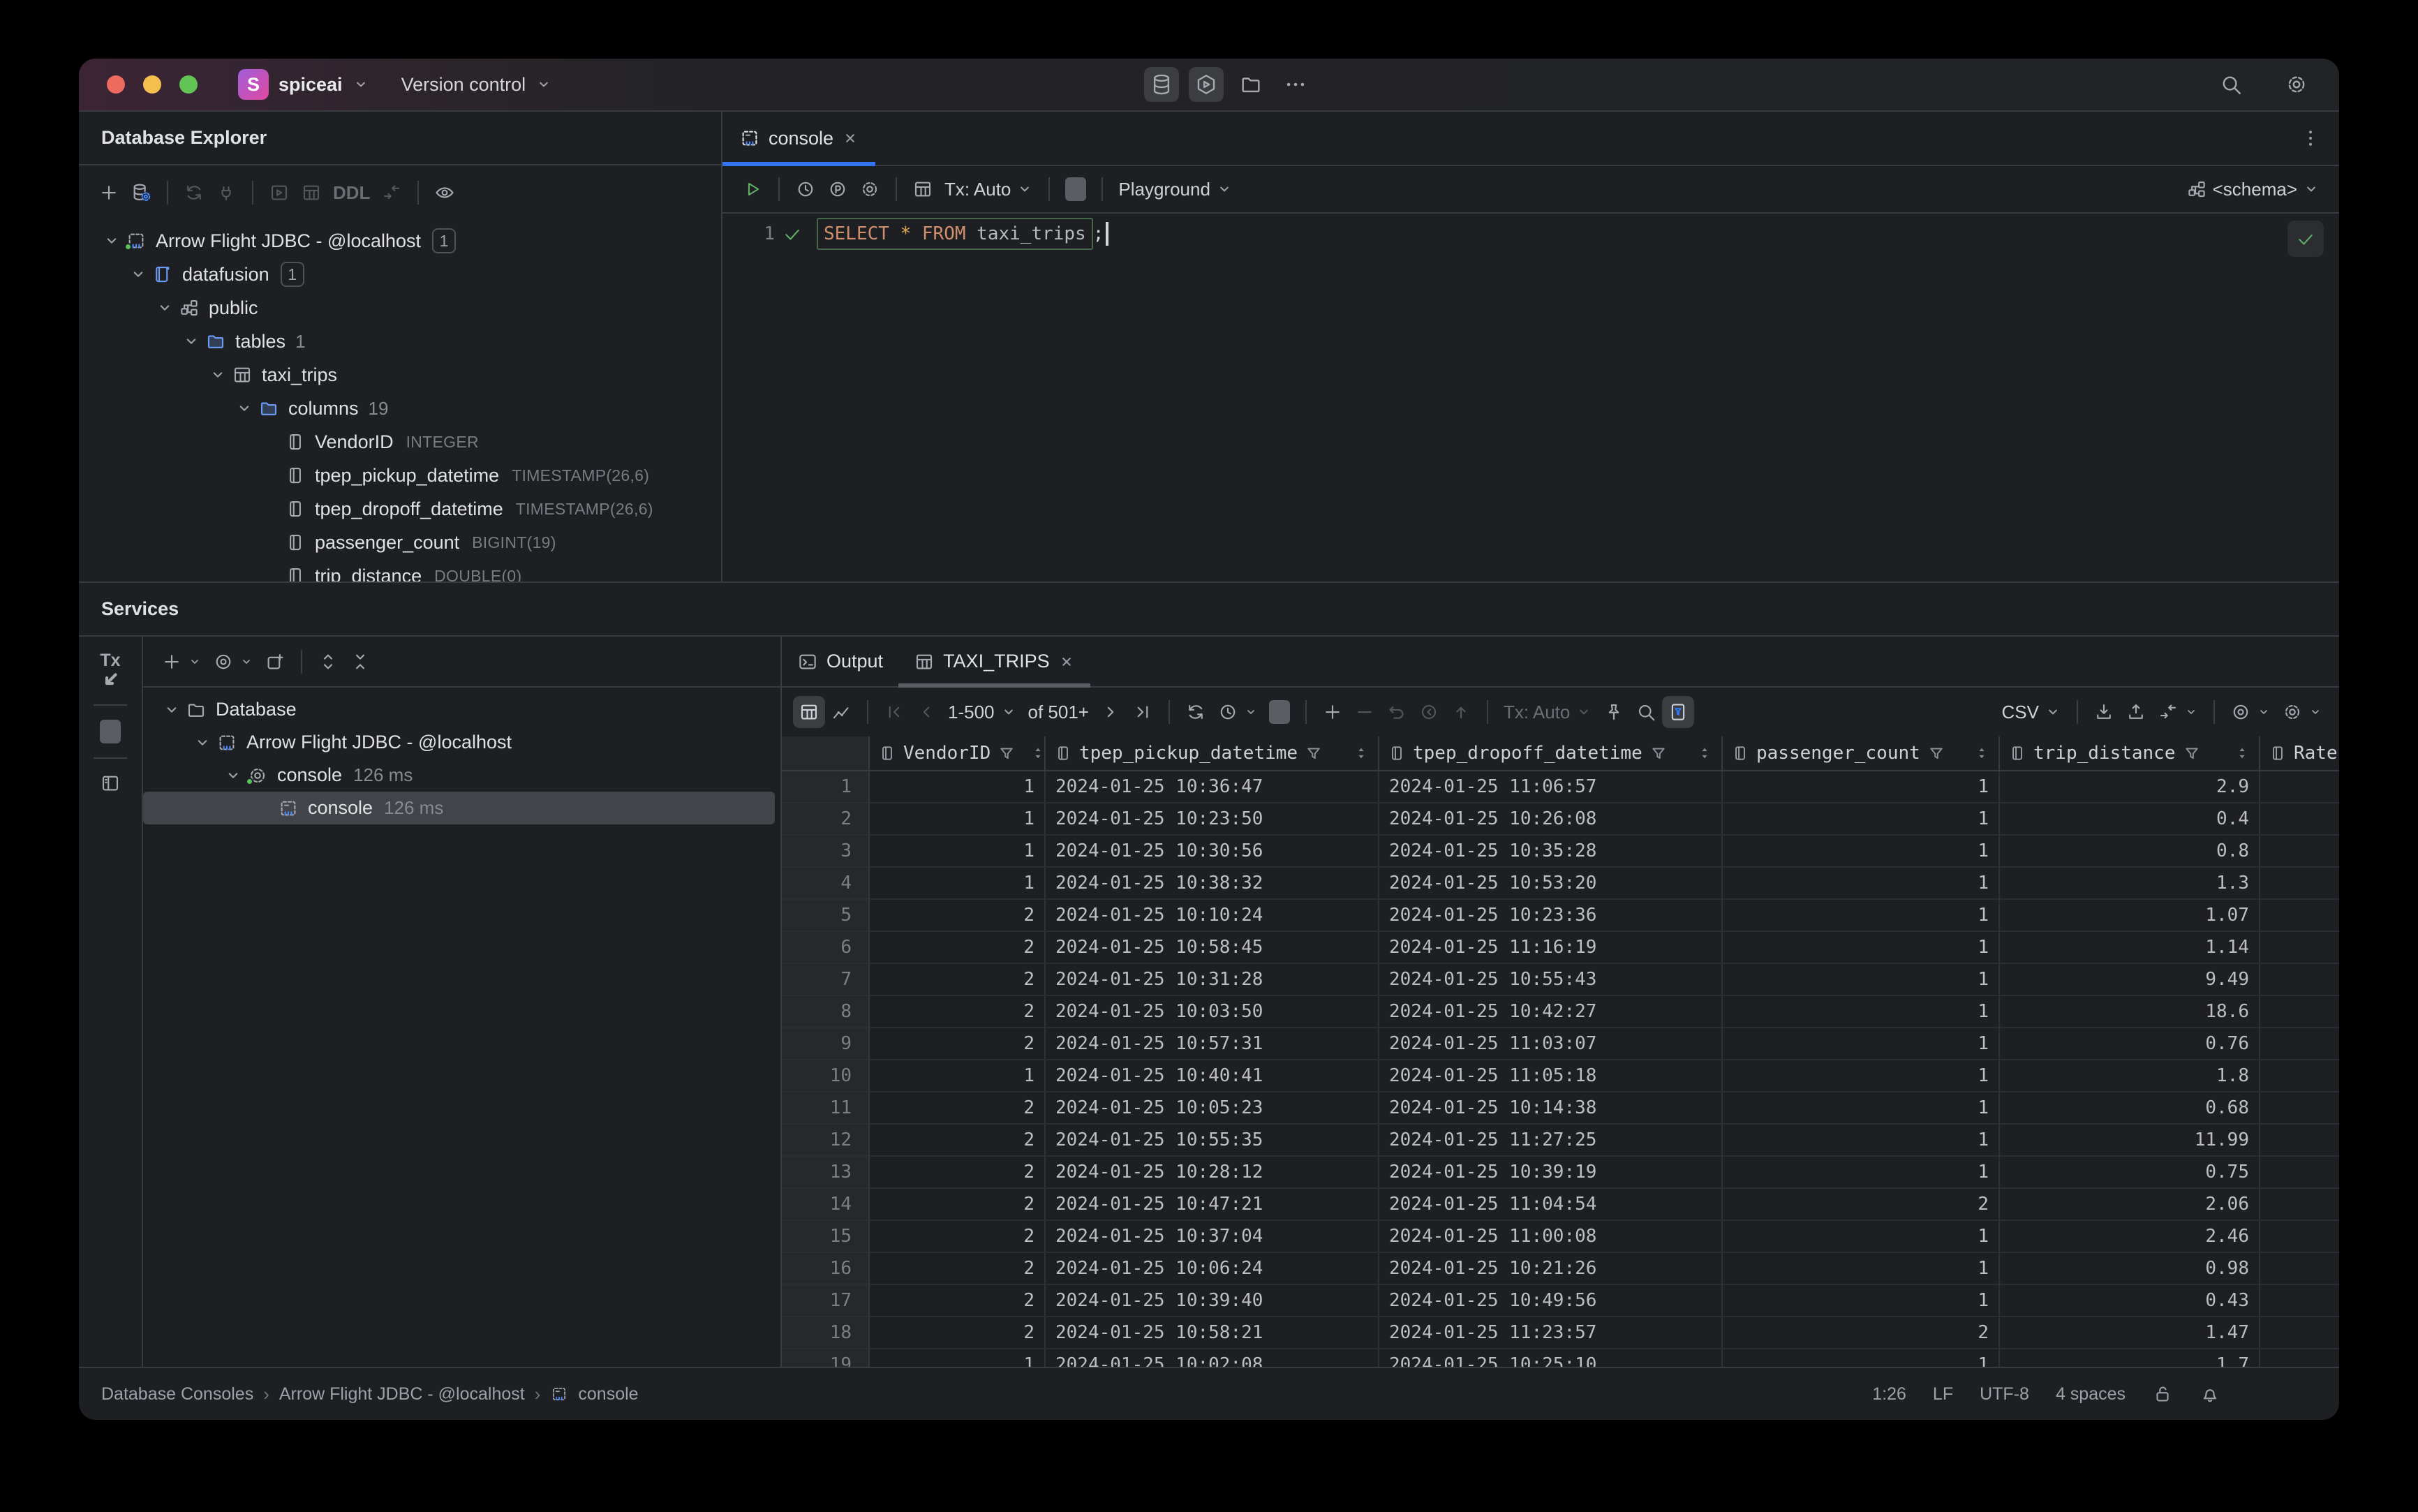  What do you see at coordinates (1551, 980) in the screenshot?
I see `cell-tpep_dropoff_datetime: 2024-01-25 10:55:43` at bounding box center [1551, 980].